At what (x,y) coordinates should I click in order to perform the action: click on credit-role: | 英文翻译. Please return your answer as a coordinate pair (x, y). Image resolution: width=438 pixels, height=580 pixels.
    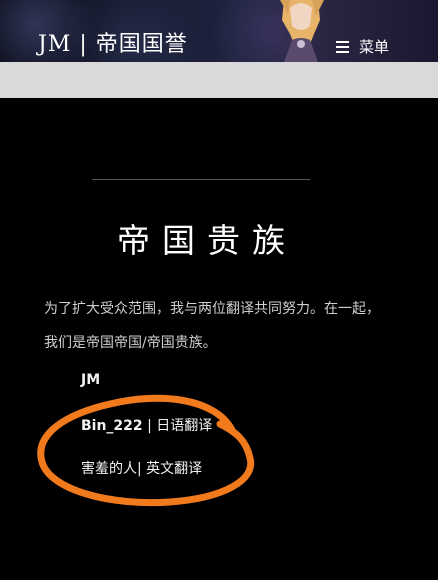
    Looking at the image, I should click on (170, 469).